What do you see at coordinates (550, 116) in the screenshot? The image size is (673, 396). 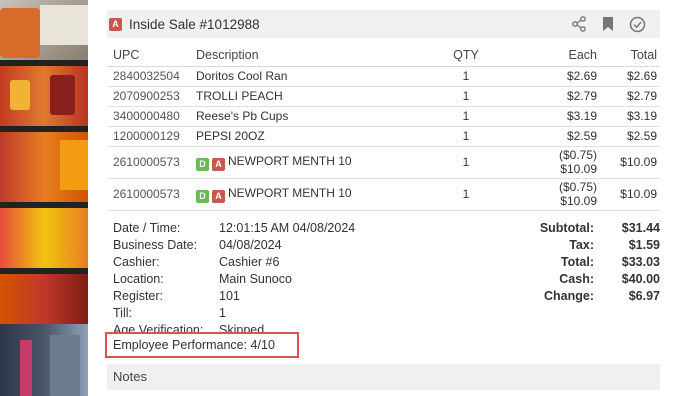 I see `cell-each: $3.19` at bounding box center [550, 116].